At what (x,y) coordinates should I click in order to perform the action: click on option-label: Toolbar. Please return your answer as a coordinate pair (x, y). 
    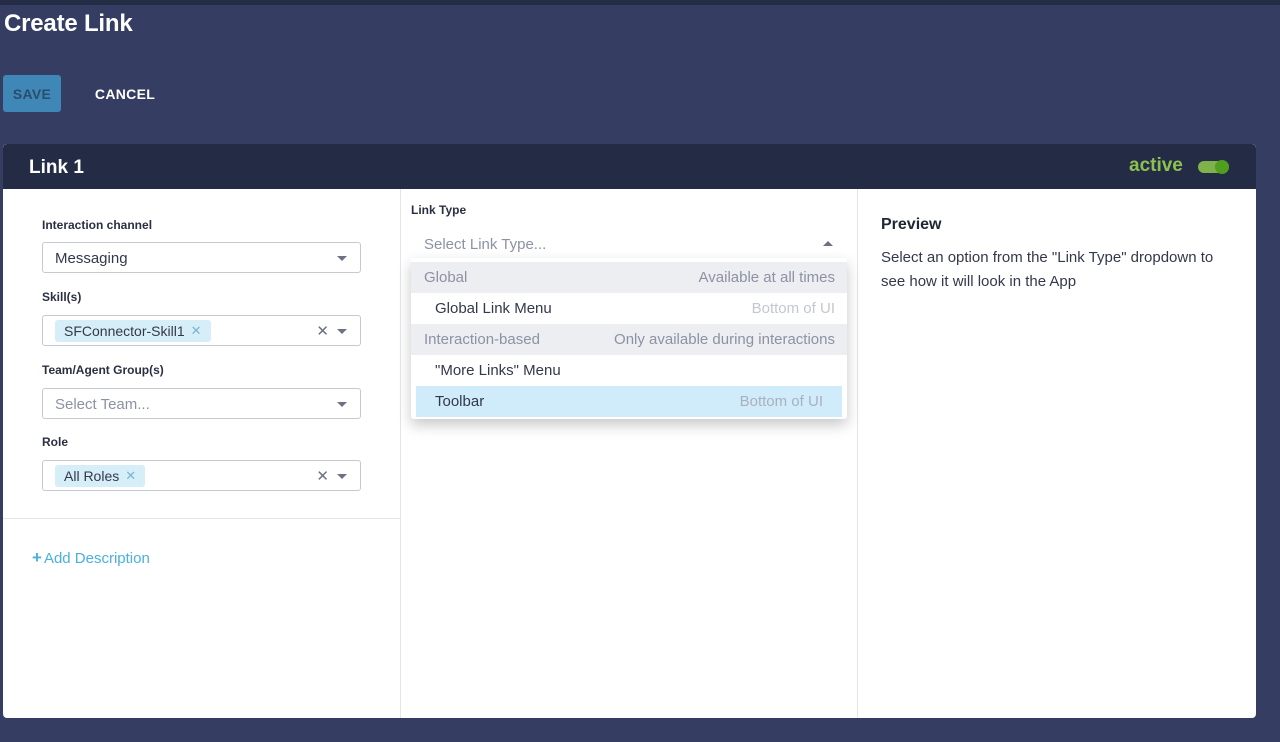
    Looking at the image, I should click on (460, 401).